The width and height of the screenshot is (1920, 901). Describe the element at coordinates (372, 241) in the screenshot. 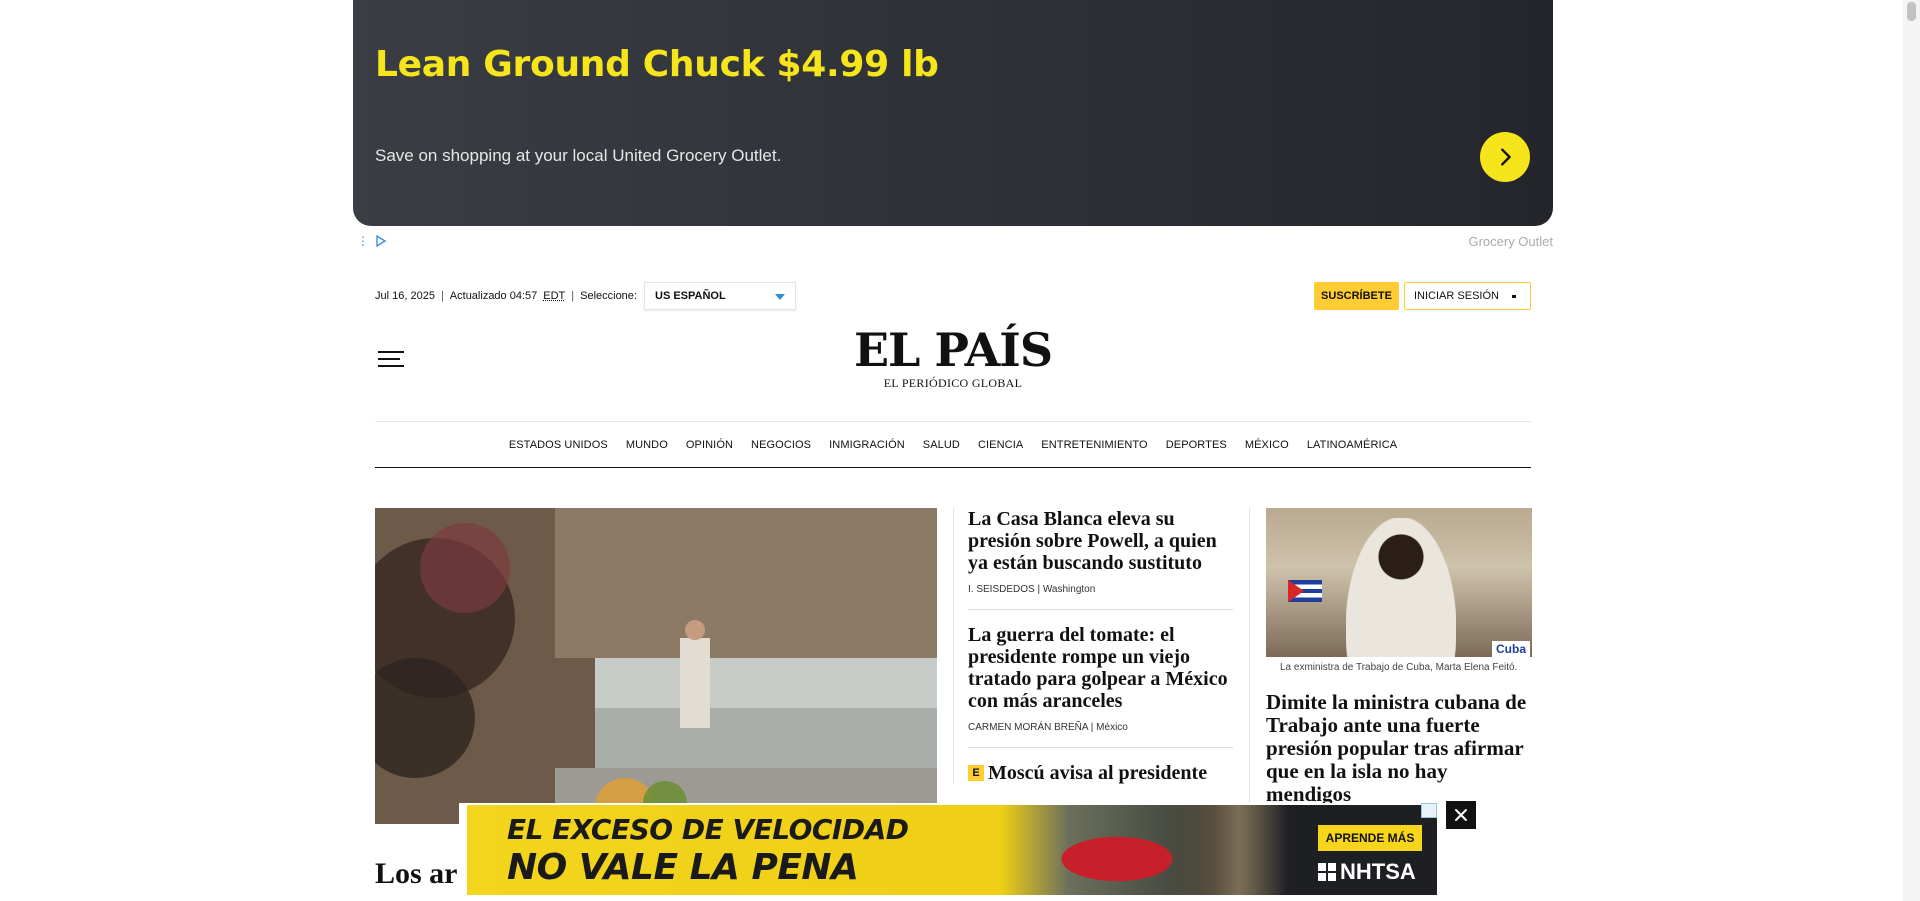

I see `ad-choices: ⋮` at that location.